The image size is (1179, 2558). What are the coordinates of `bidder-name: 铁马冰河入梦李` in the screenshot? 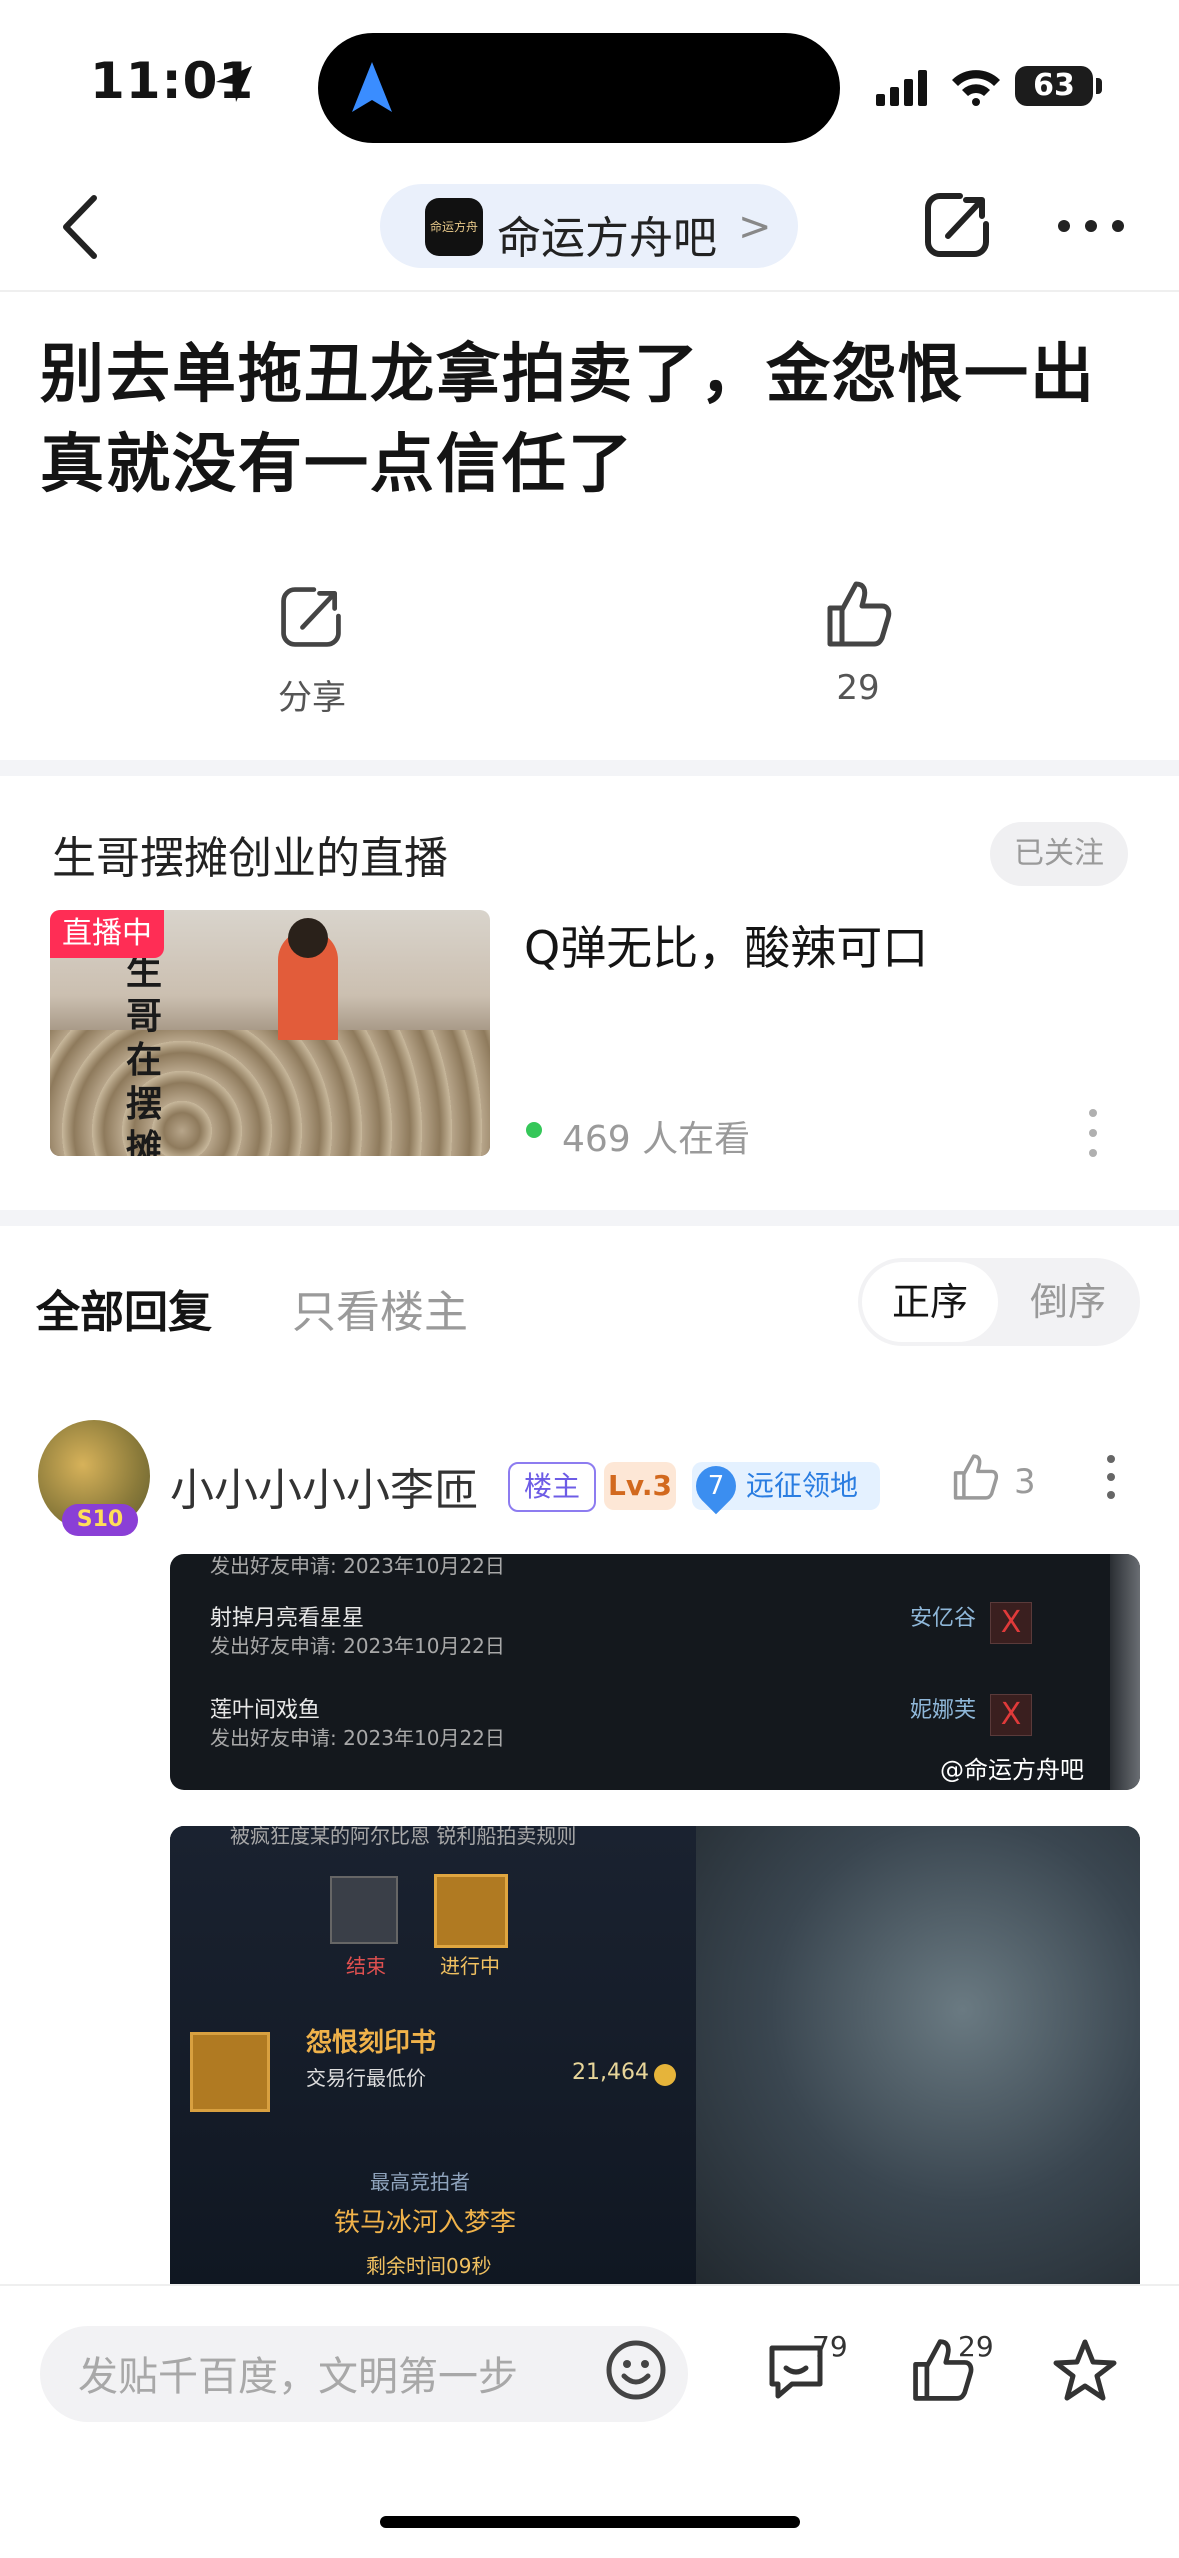 It's located at (425, 2223).